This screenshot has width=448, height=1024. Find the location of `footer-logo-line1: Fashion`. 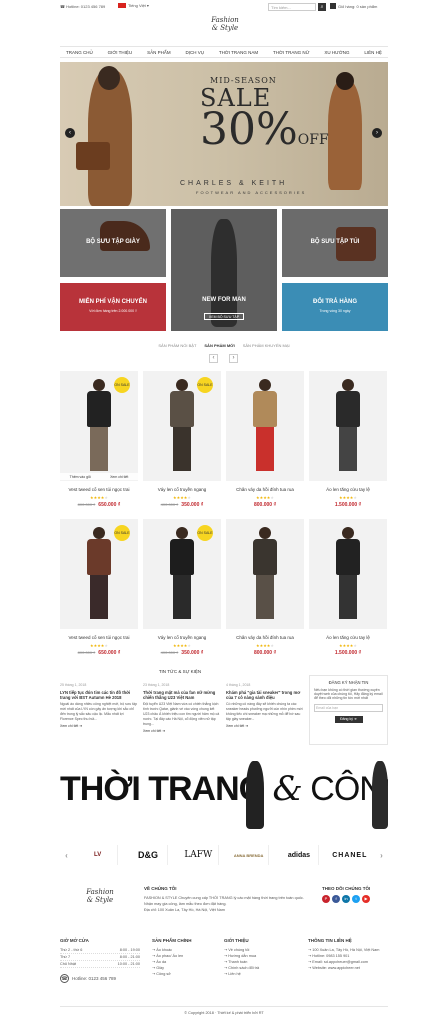

footer-logo-line1: Fashion is located at coordinates (100, 892).